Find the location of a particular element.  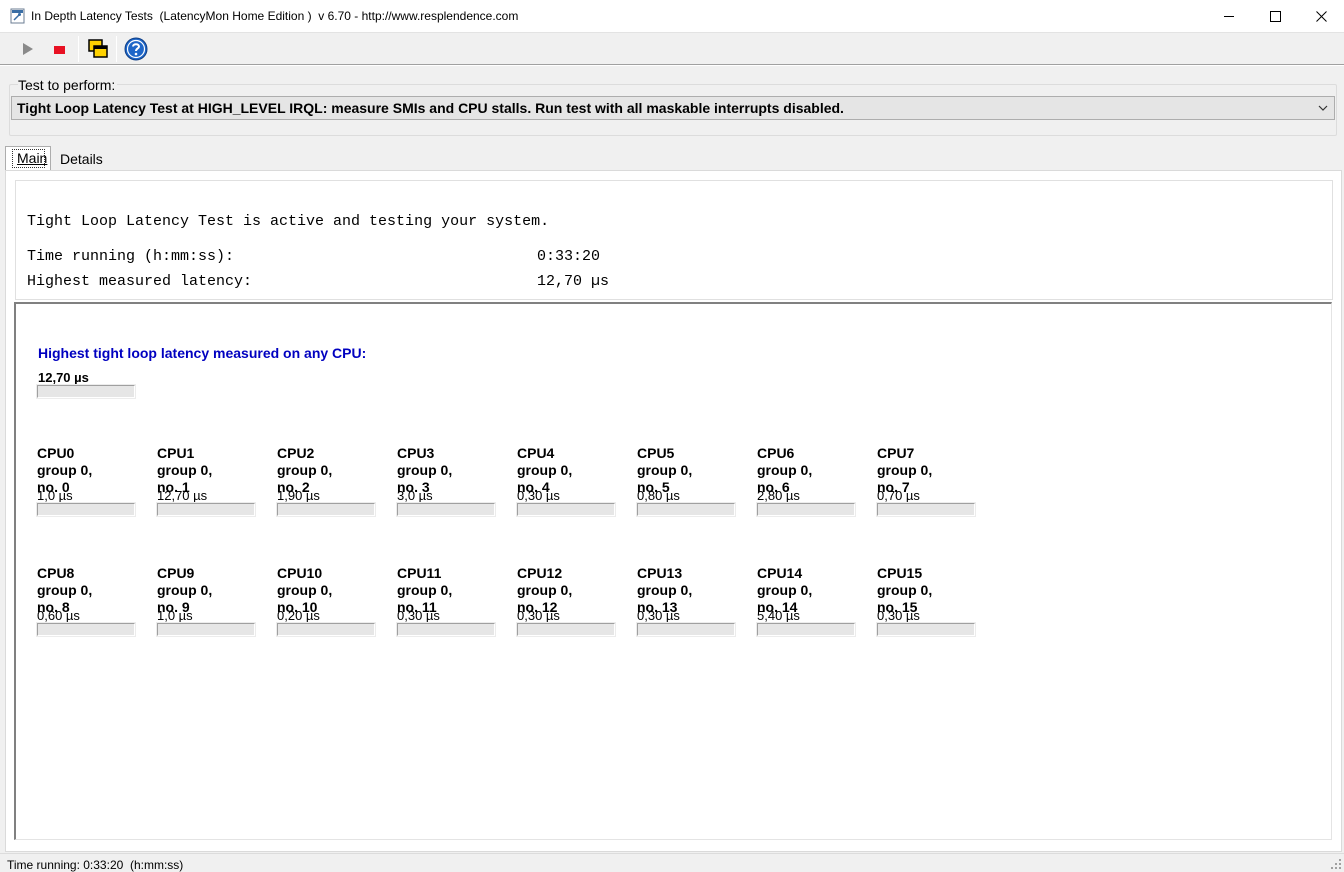

cpu-latency-value: 2,80 µs is located at coordinates (778, 495).